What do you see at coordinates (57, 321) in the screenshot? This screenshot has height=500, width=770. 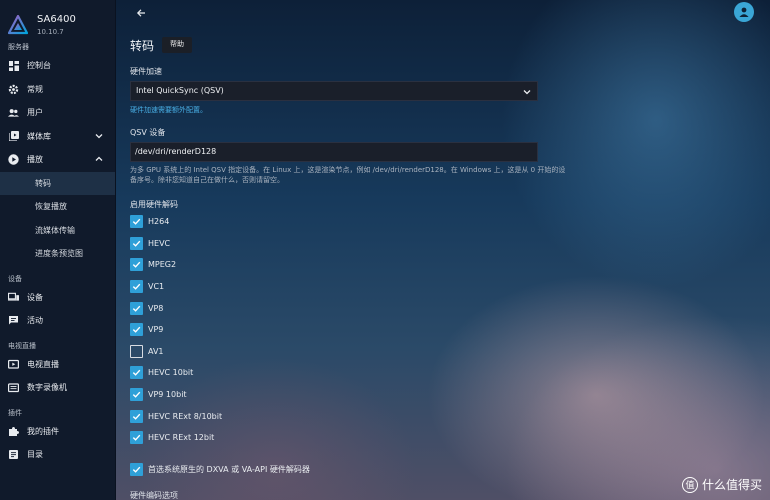 I see `sidebar-item-activity: 活动` at bounding box center [57, 321].